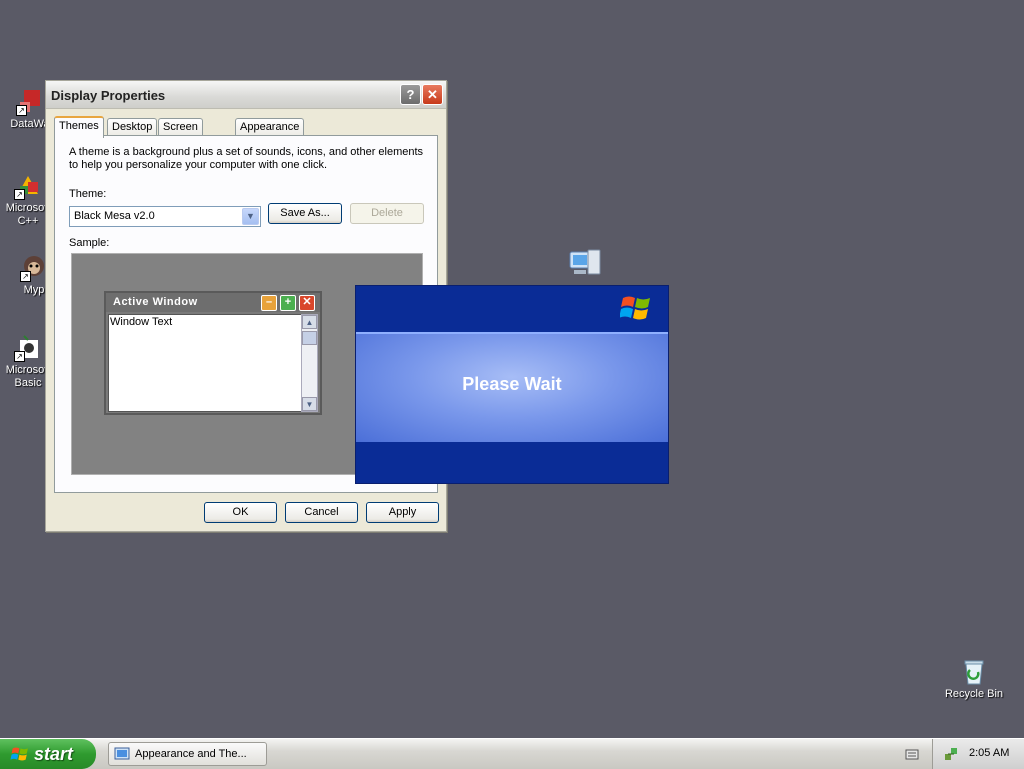 The width and height of the screenshot is (1024, 769). I want to click on taskbar: start Appearance and The... 2:05 AM, so click(512, 753).